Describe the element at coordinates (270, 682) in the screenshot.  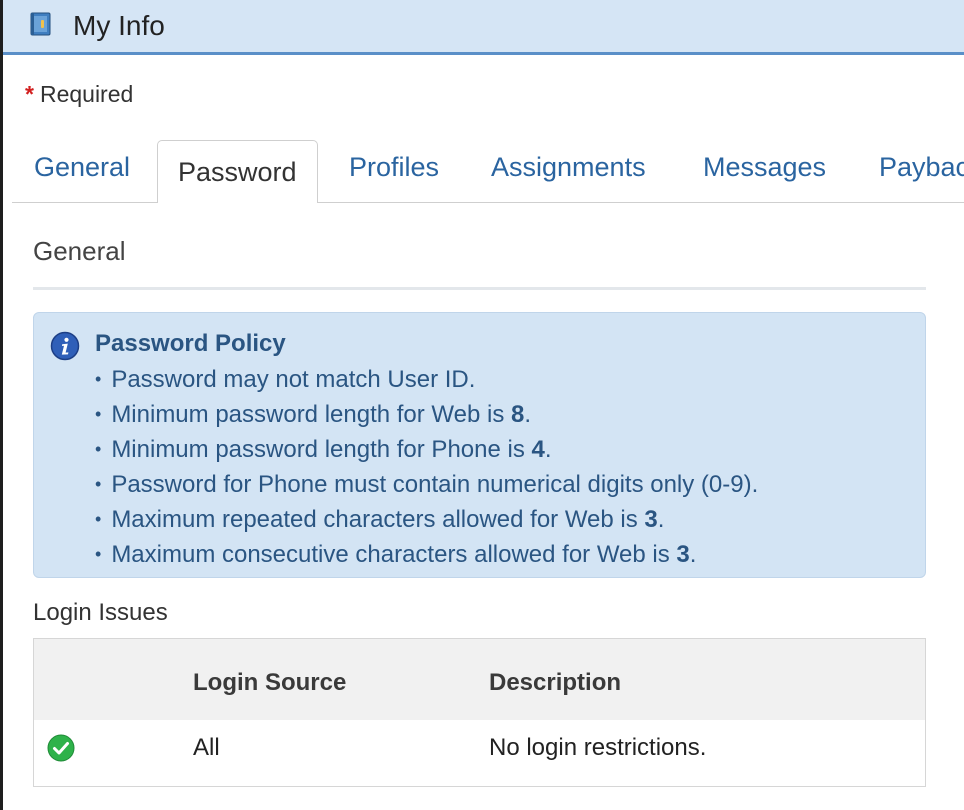
I see `column-header-login-source: Login Source` at that location.